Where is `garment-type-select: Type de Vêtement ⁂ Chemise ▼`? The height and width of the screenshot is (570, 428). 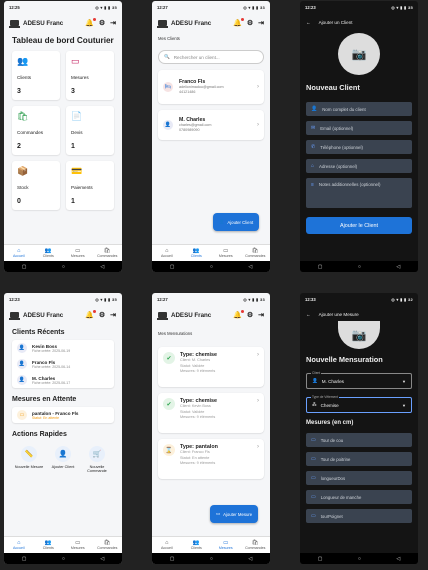
garment-type-select: Type de Vêtement ⁂ Chemise ▼ is located at coordinates (359, 404).